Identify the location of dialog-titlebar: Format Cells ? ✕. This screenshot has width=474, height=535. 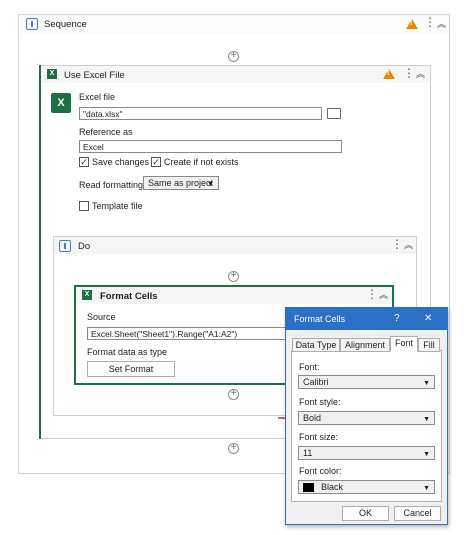
(366, 319).